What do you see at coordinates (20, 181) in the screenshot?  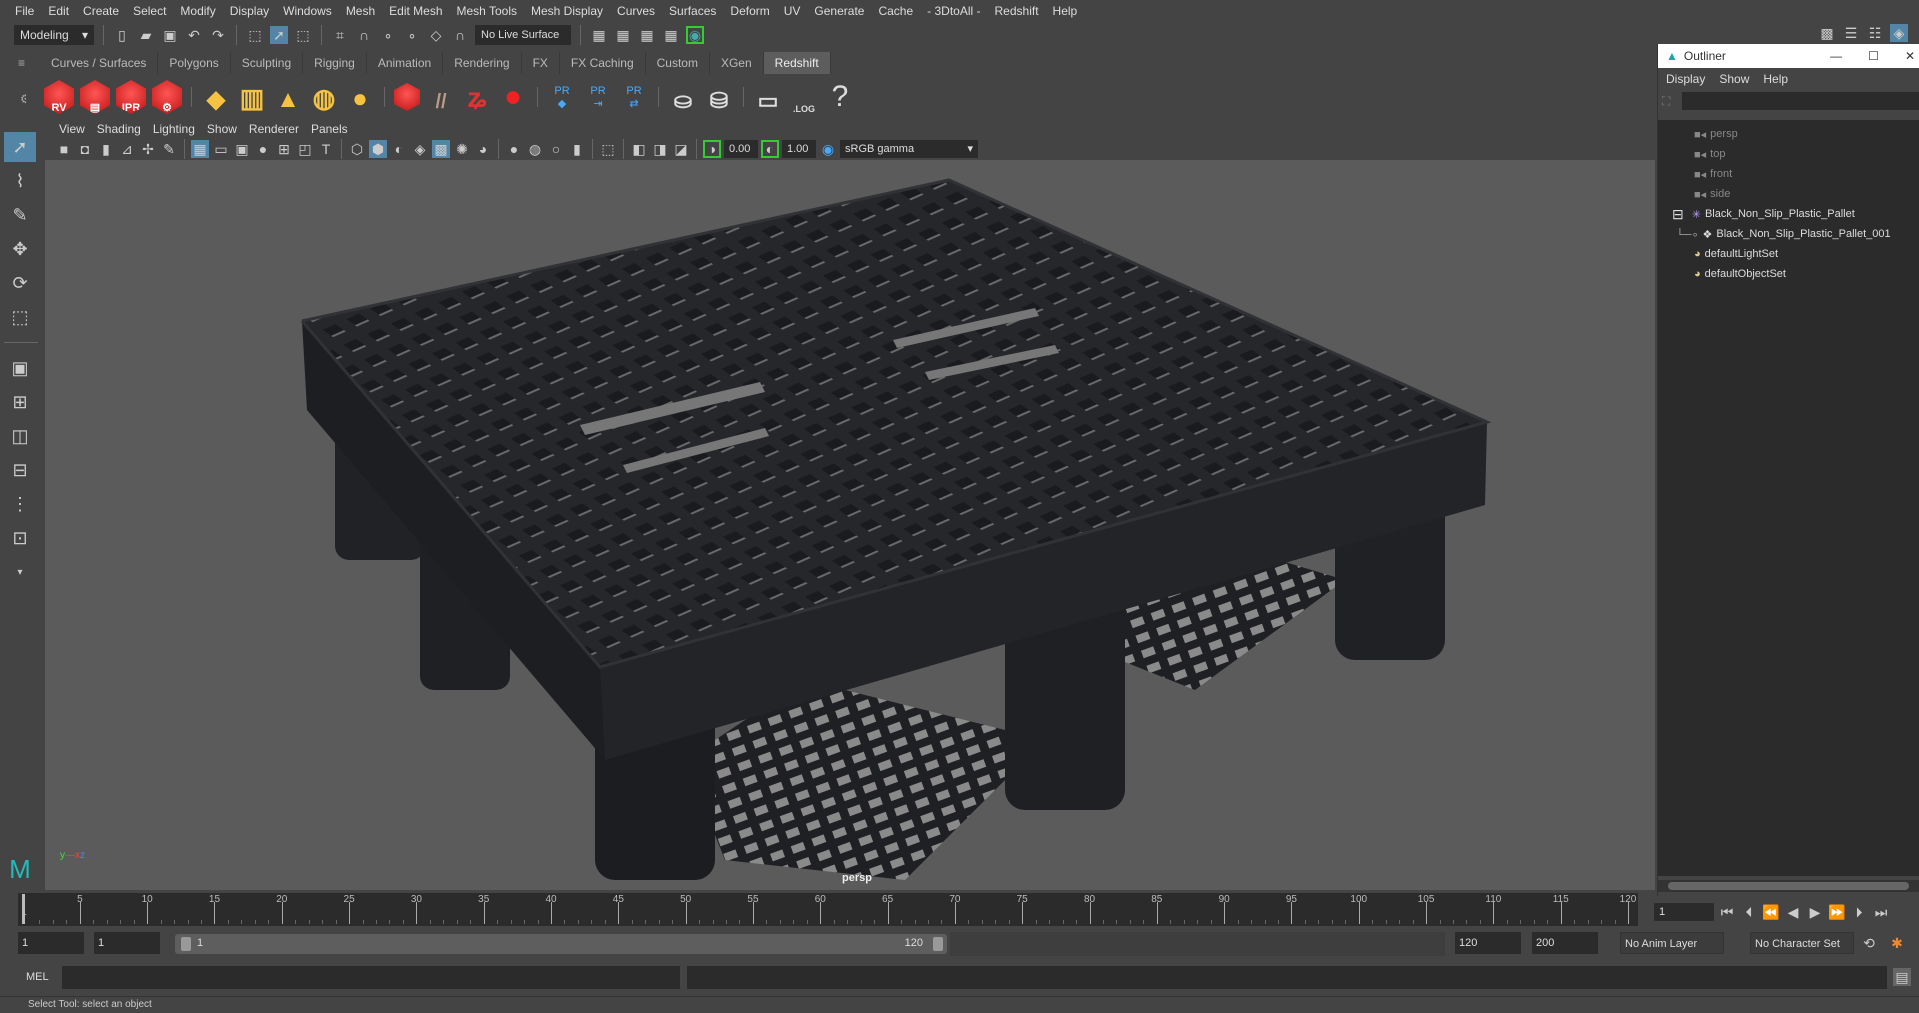 I see `lasso-tool-icon: ⌇` at bounding box center [20, 181].